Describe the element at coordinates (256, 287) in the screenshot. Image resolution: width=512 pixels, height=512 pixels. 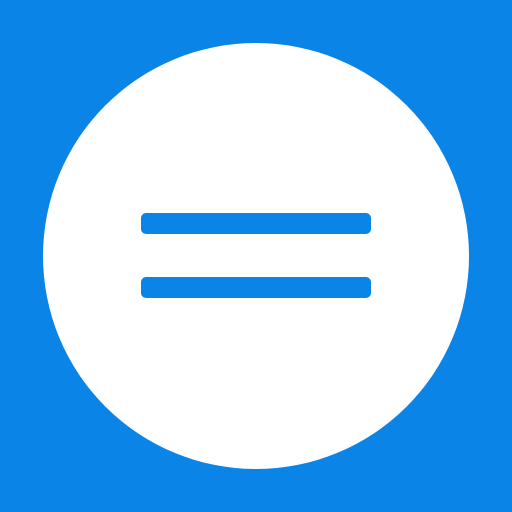
I see `equals-icon-bottom-bar` at that location.